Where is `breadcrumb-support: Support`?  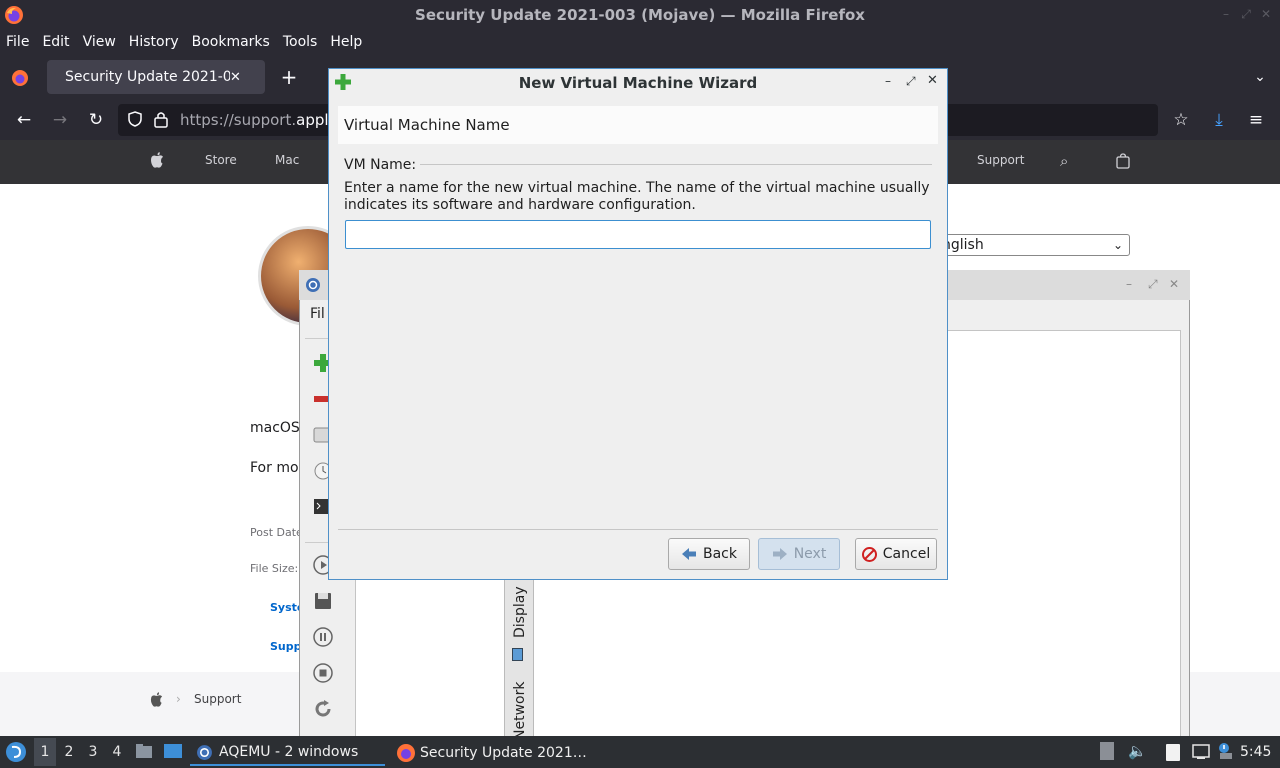
breadcrumb-support: Support is located at coordinates (217, 699).